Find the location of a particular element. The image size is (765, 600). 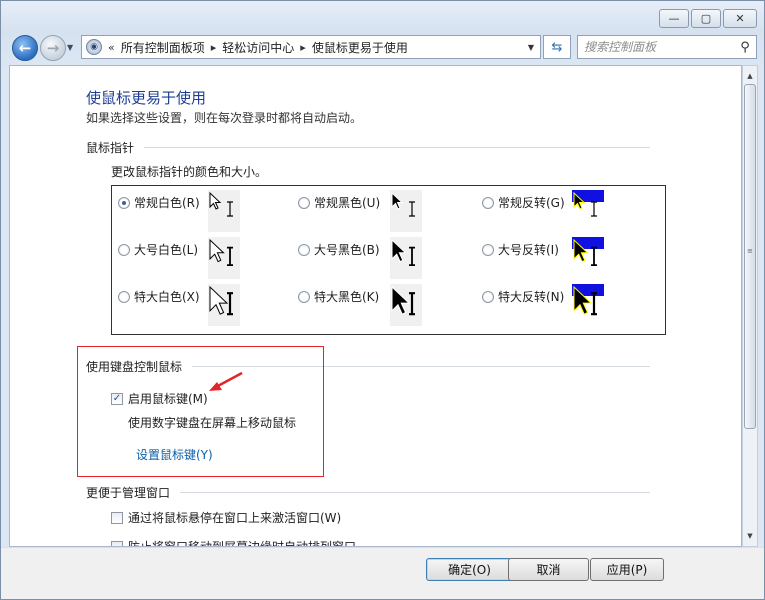

pointer-option-label: 特大白色(X) is located at coordinates (167, 296).